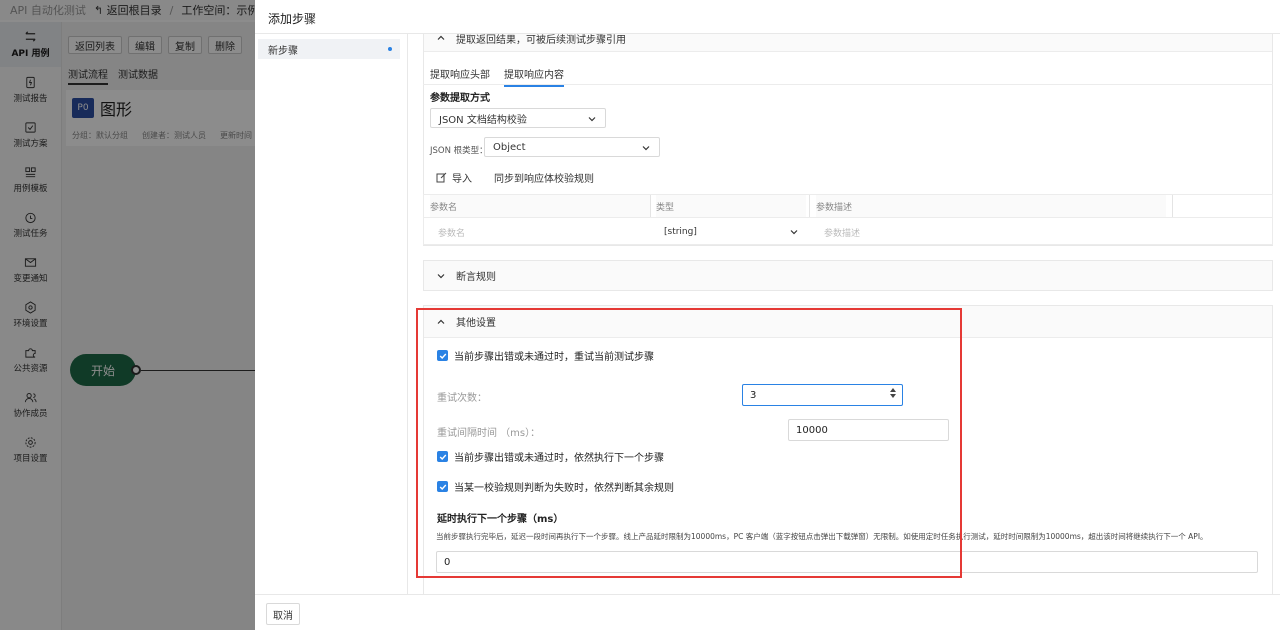 The width and height of the screenshot is (1280, 630). What do you see at coordinates (822, 395) in the screenshot?
I see `retry-count-input: 3` at bounding box center [822, 395].